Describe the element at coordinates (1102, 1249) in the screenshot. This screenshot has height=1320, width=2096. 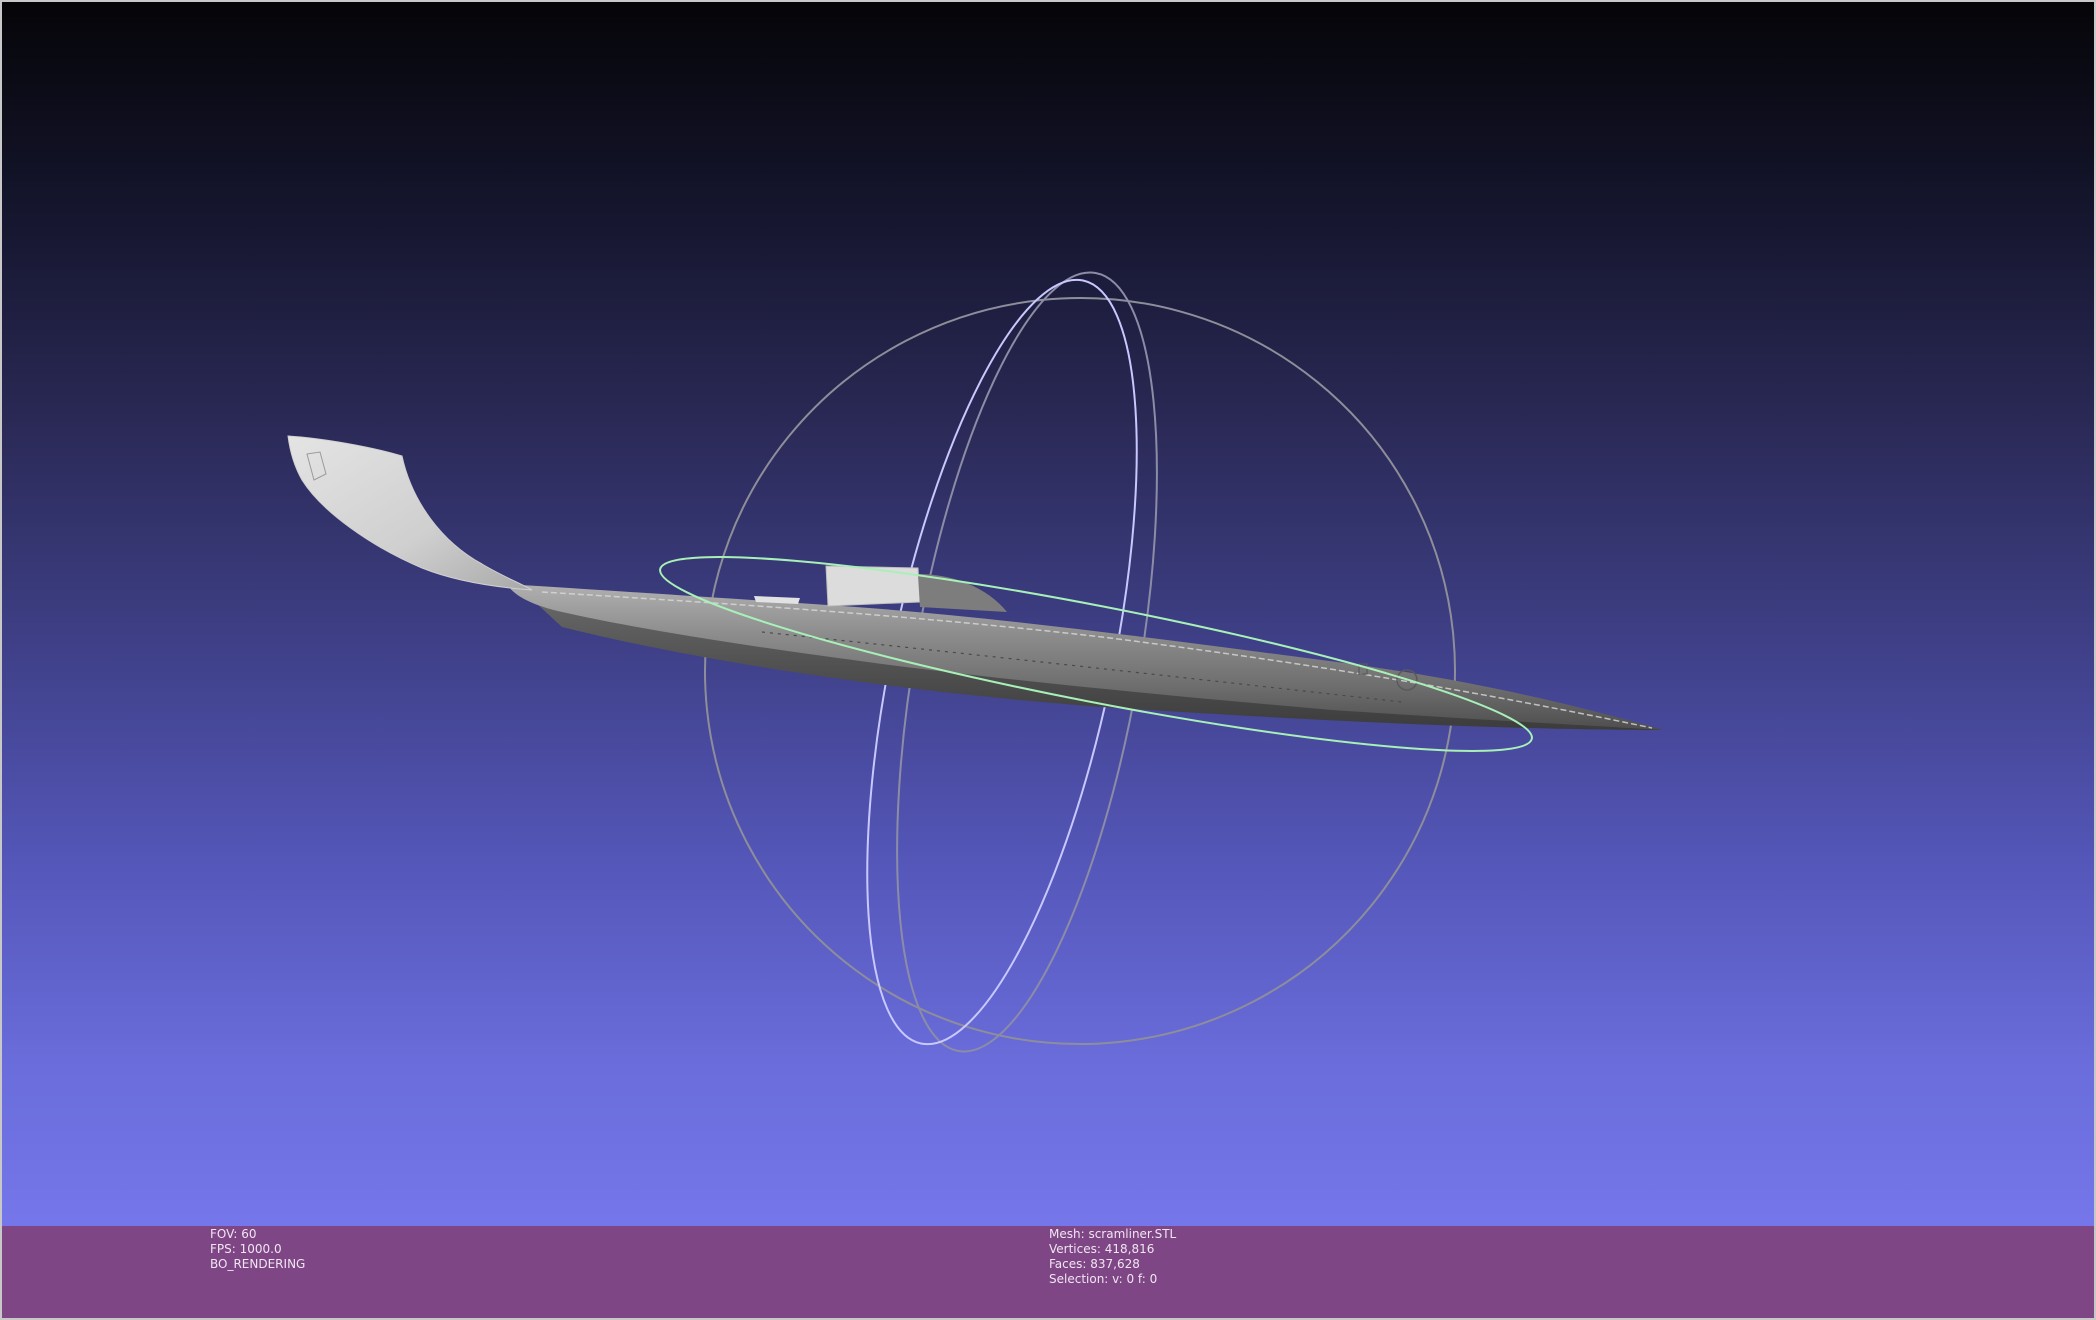
I see `vertices-label: Vertices: 418,816` at that location.